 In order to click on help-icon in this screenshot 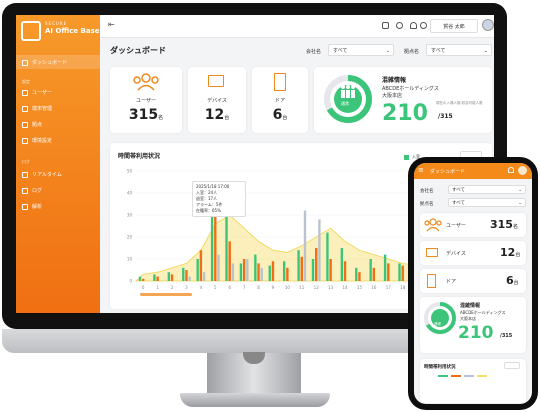, I will do `click(399, 25)`.